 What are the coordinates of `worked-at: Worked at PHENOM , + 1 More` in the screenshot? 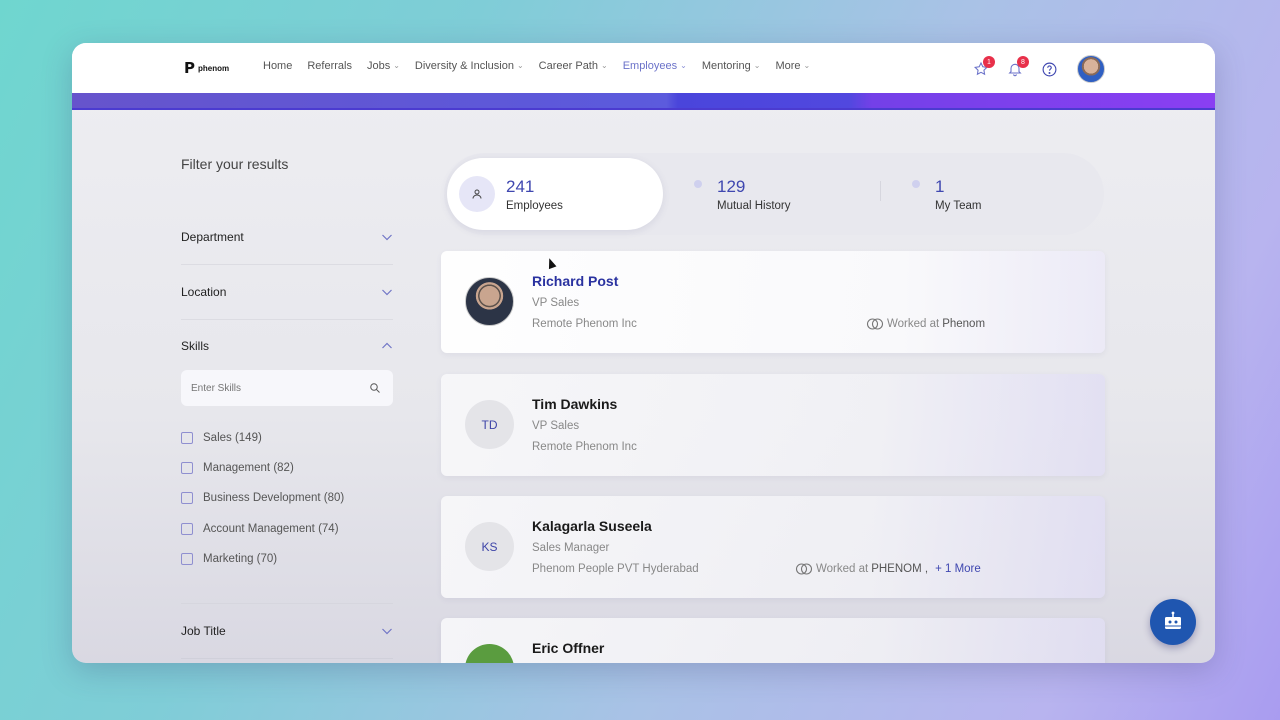 It's located at (888, 569).